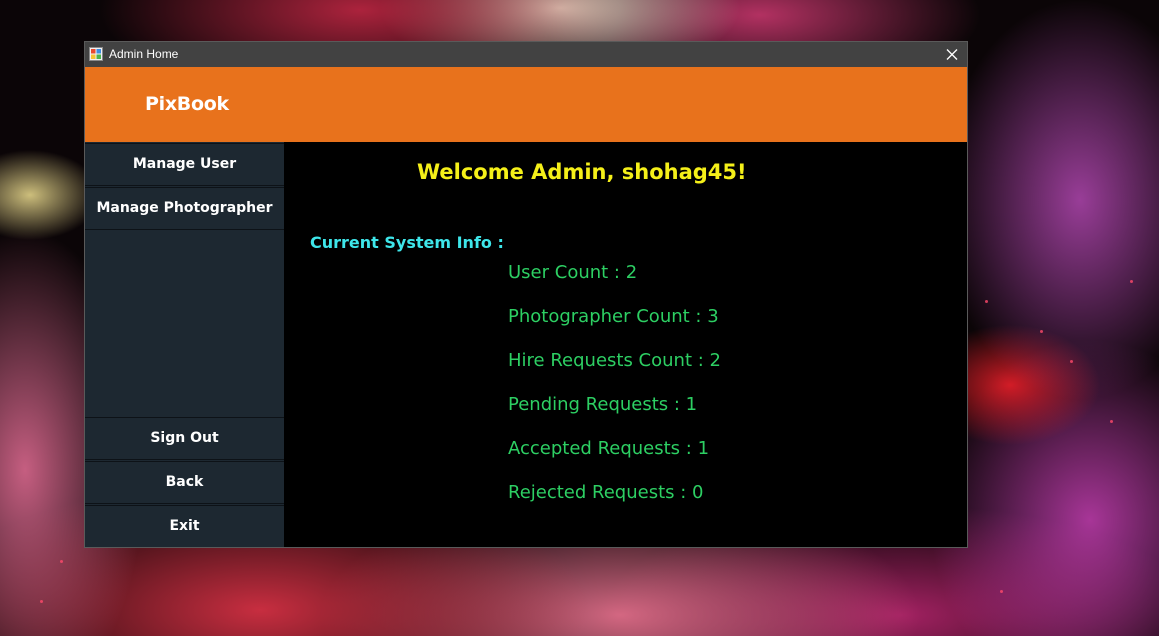 This screenshot has width=1159, height=636. I want to click on manage-user-button: Manage User, so click(184, 164).